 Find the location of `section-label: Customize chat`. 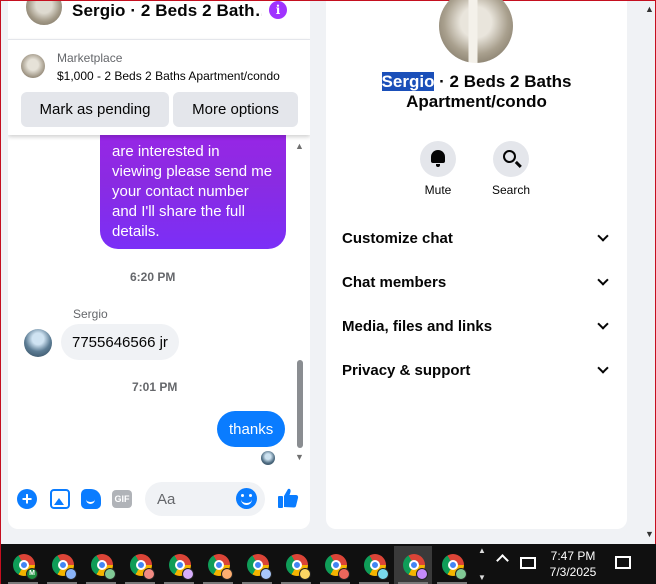

section-label: Customize chat is located at coordinates (397, 238).